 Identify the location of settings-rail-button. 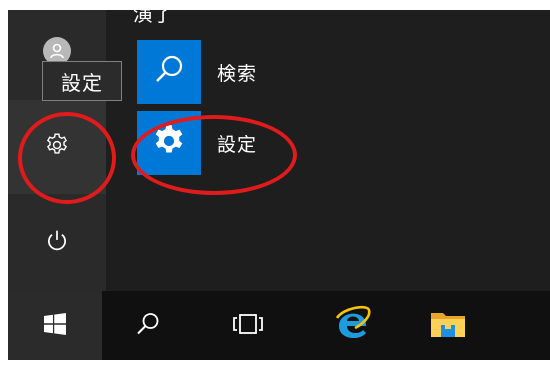
(57, 147).